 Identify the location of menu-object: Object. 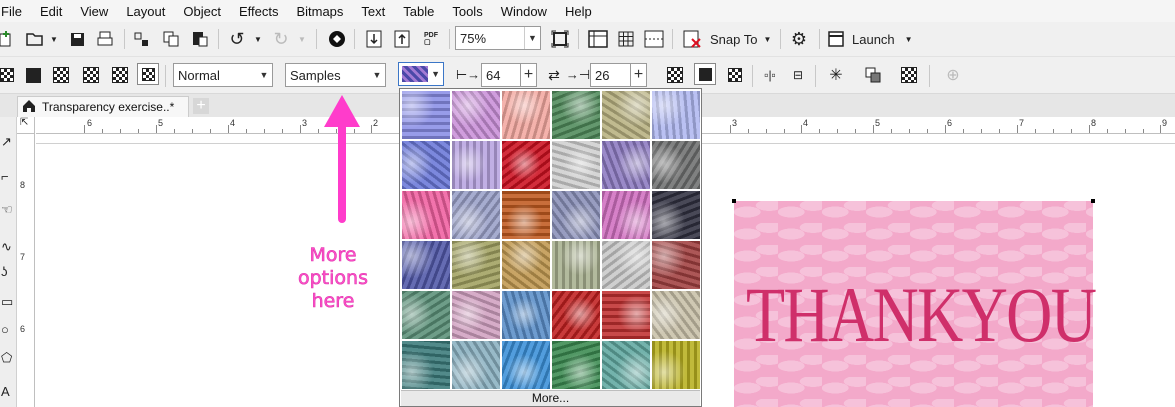
(202, 11).